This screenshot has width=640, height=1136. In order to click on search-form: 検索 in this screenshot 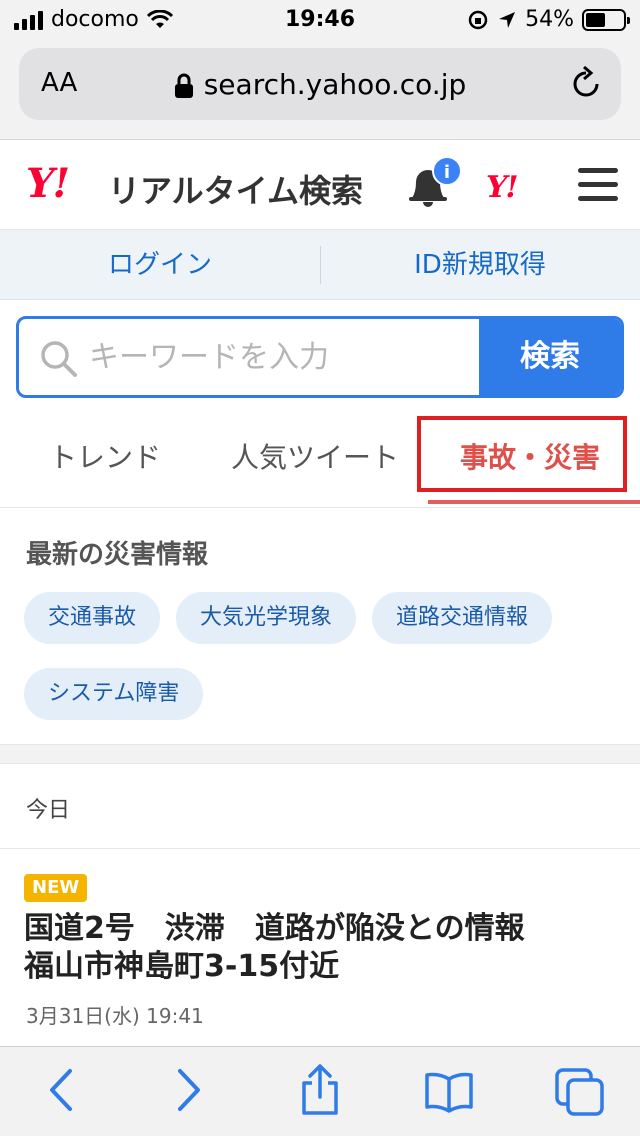, I will do `click(320, 357)`.